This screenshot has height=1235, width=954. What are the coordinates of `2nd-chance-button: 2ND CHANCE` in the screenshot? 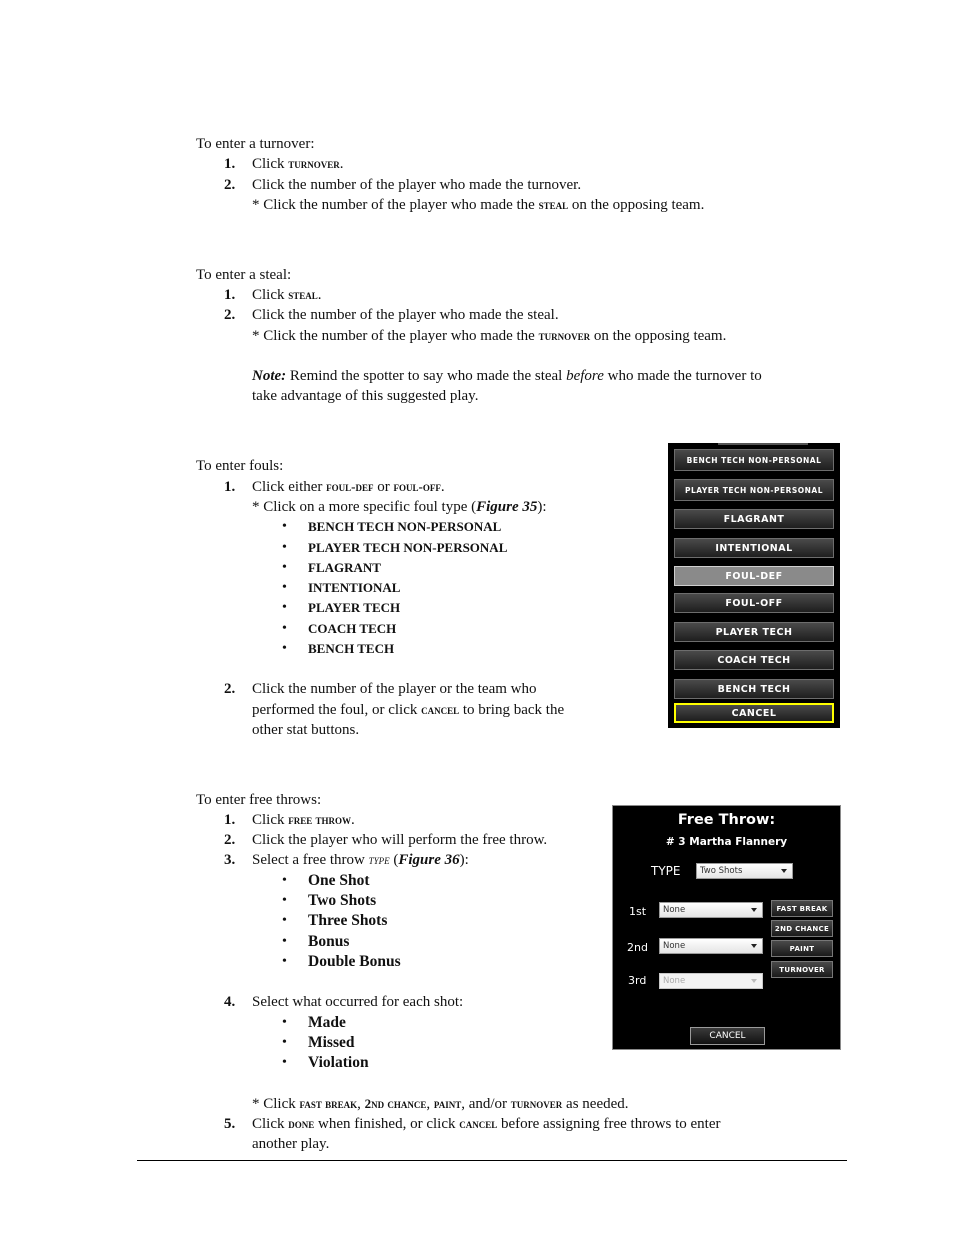 It's located at (802, 928).